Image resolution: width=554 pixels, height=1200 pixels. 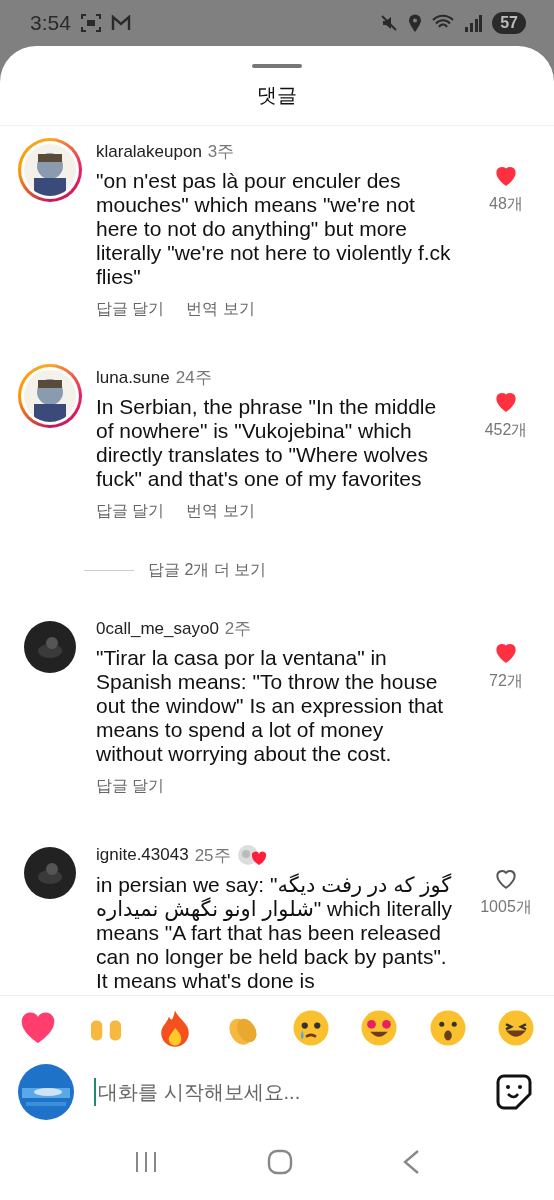 What do you see at coordinates (274, 933) in the screenshot?
I see `comment-text: in persian we say: "گوز که در رفت دیگه شلوار اونو نگهش نمیداره" which literally means "A fart that has been released can no longer be held back by pants". It means what's done is` at bounding box center [274, 933].